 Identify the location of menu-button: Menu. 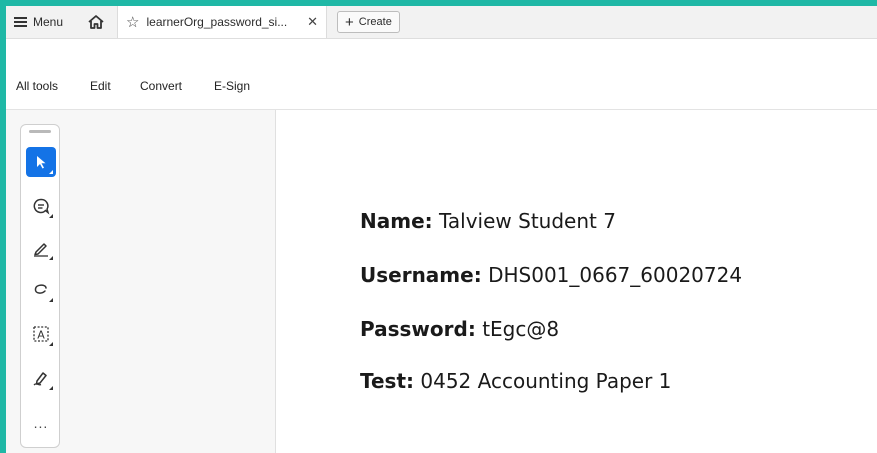
(37, 22).